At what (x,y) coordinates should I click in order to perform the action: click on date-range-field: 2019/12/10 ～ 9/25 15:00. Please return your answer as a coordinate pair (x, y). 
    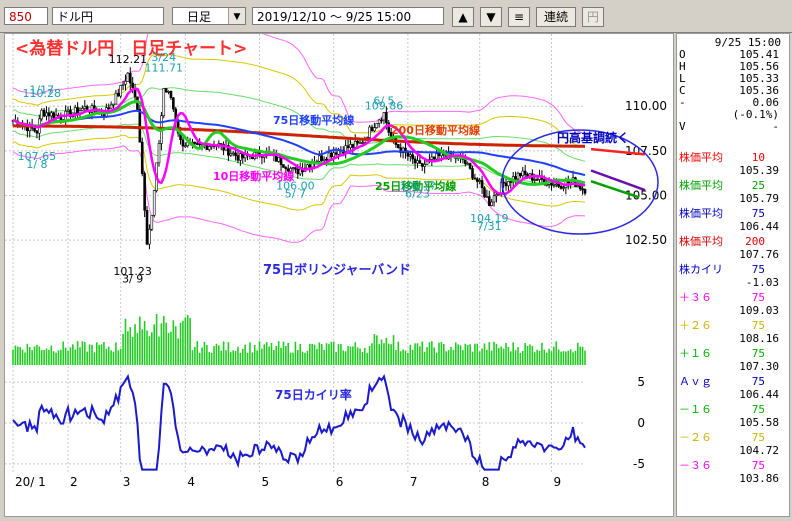
    Looking at the image, I should click on (348, 16).